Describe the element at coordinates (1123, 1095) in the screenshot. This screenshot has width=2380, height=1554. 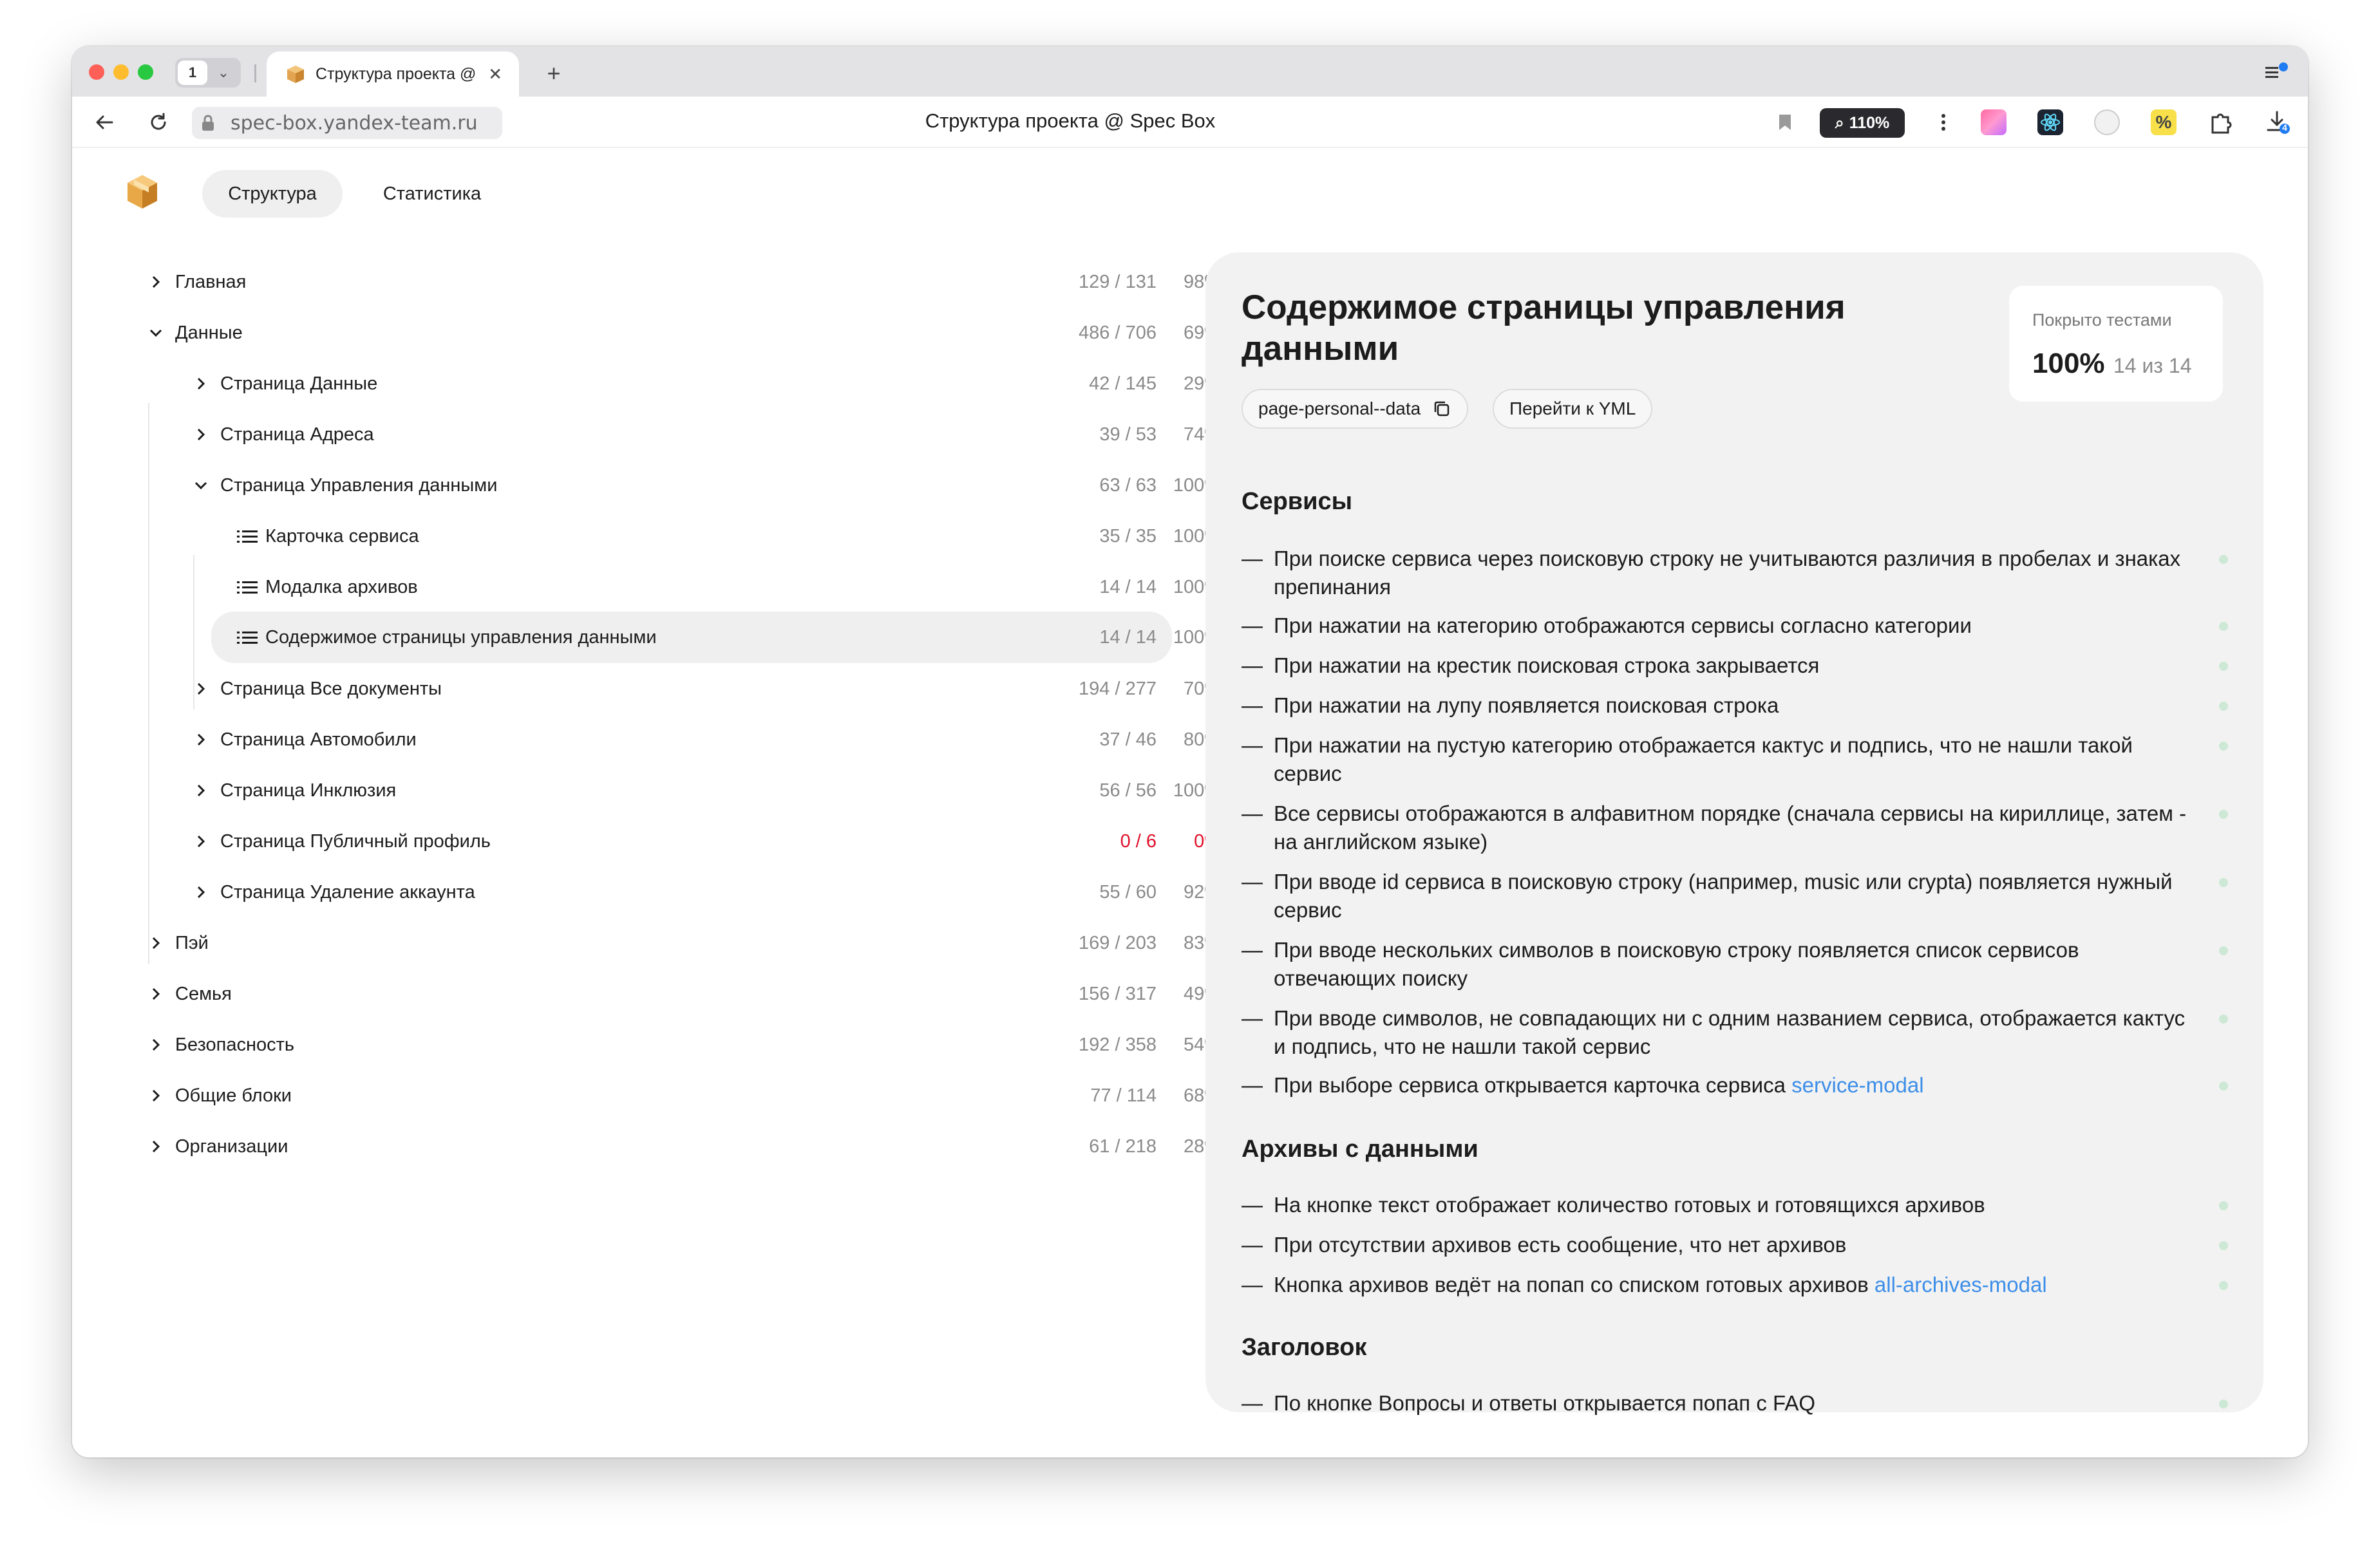
I see `tree-row-count: 77 / 114` at that location.